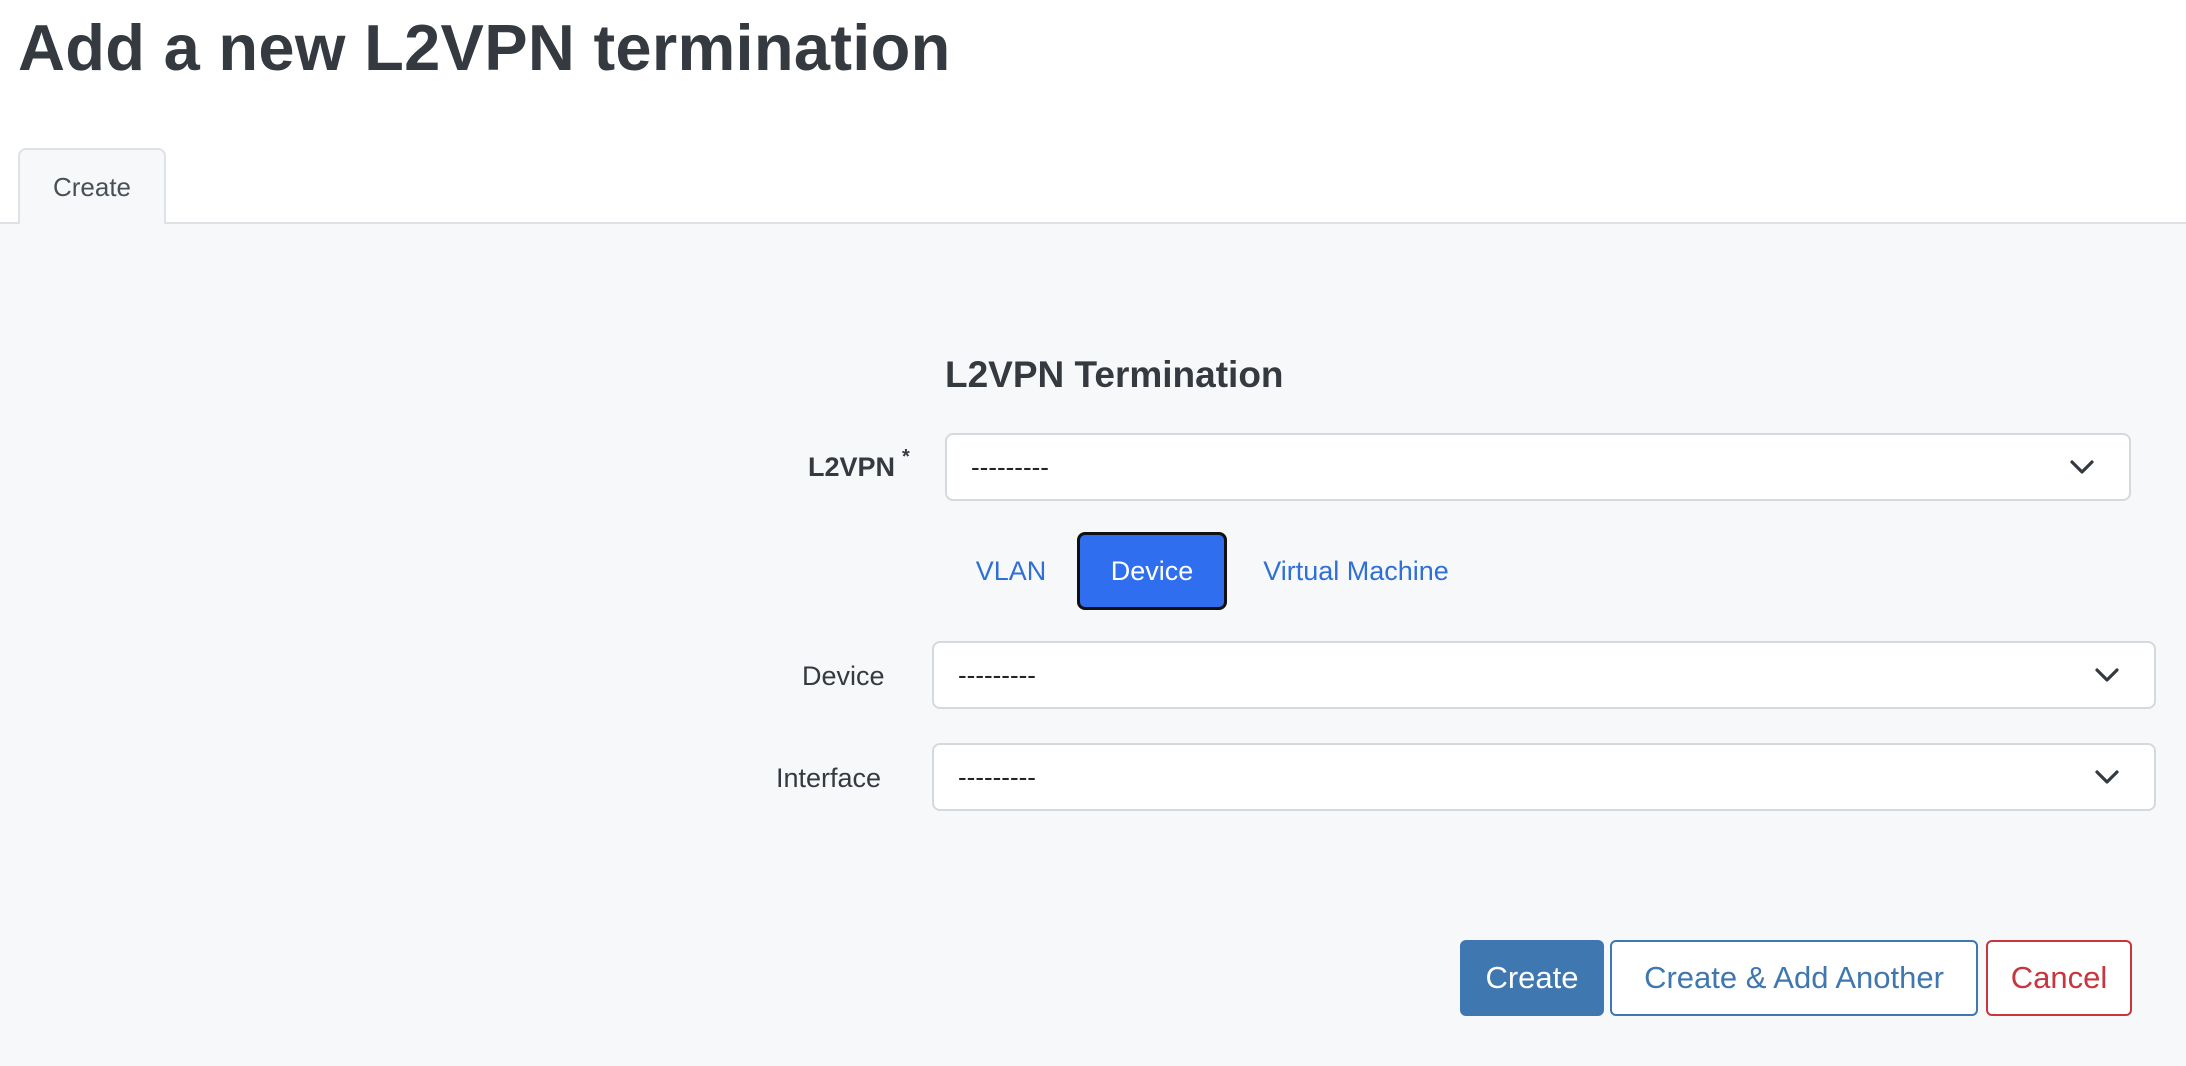  Describe the element at coordinates (1544, 777) in the screenshot. I see `interface-select: ---------` at that location.